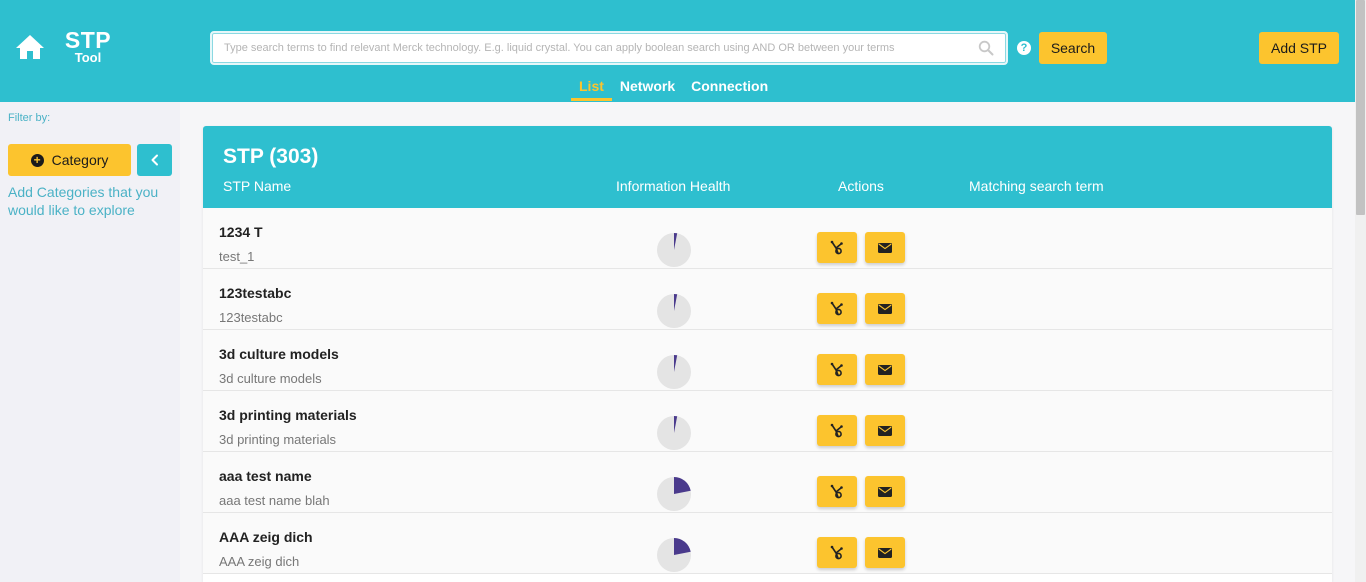 The image size is (1366, 582). Describe the element at coordinates (767, 482) in the screenshot. I see `table-row: aaa test name aaa test name blah` at that location.